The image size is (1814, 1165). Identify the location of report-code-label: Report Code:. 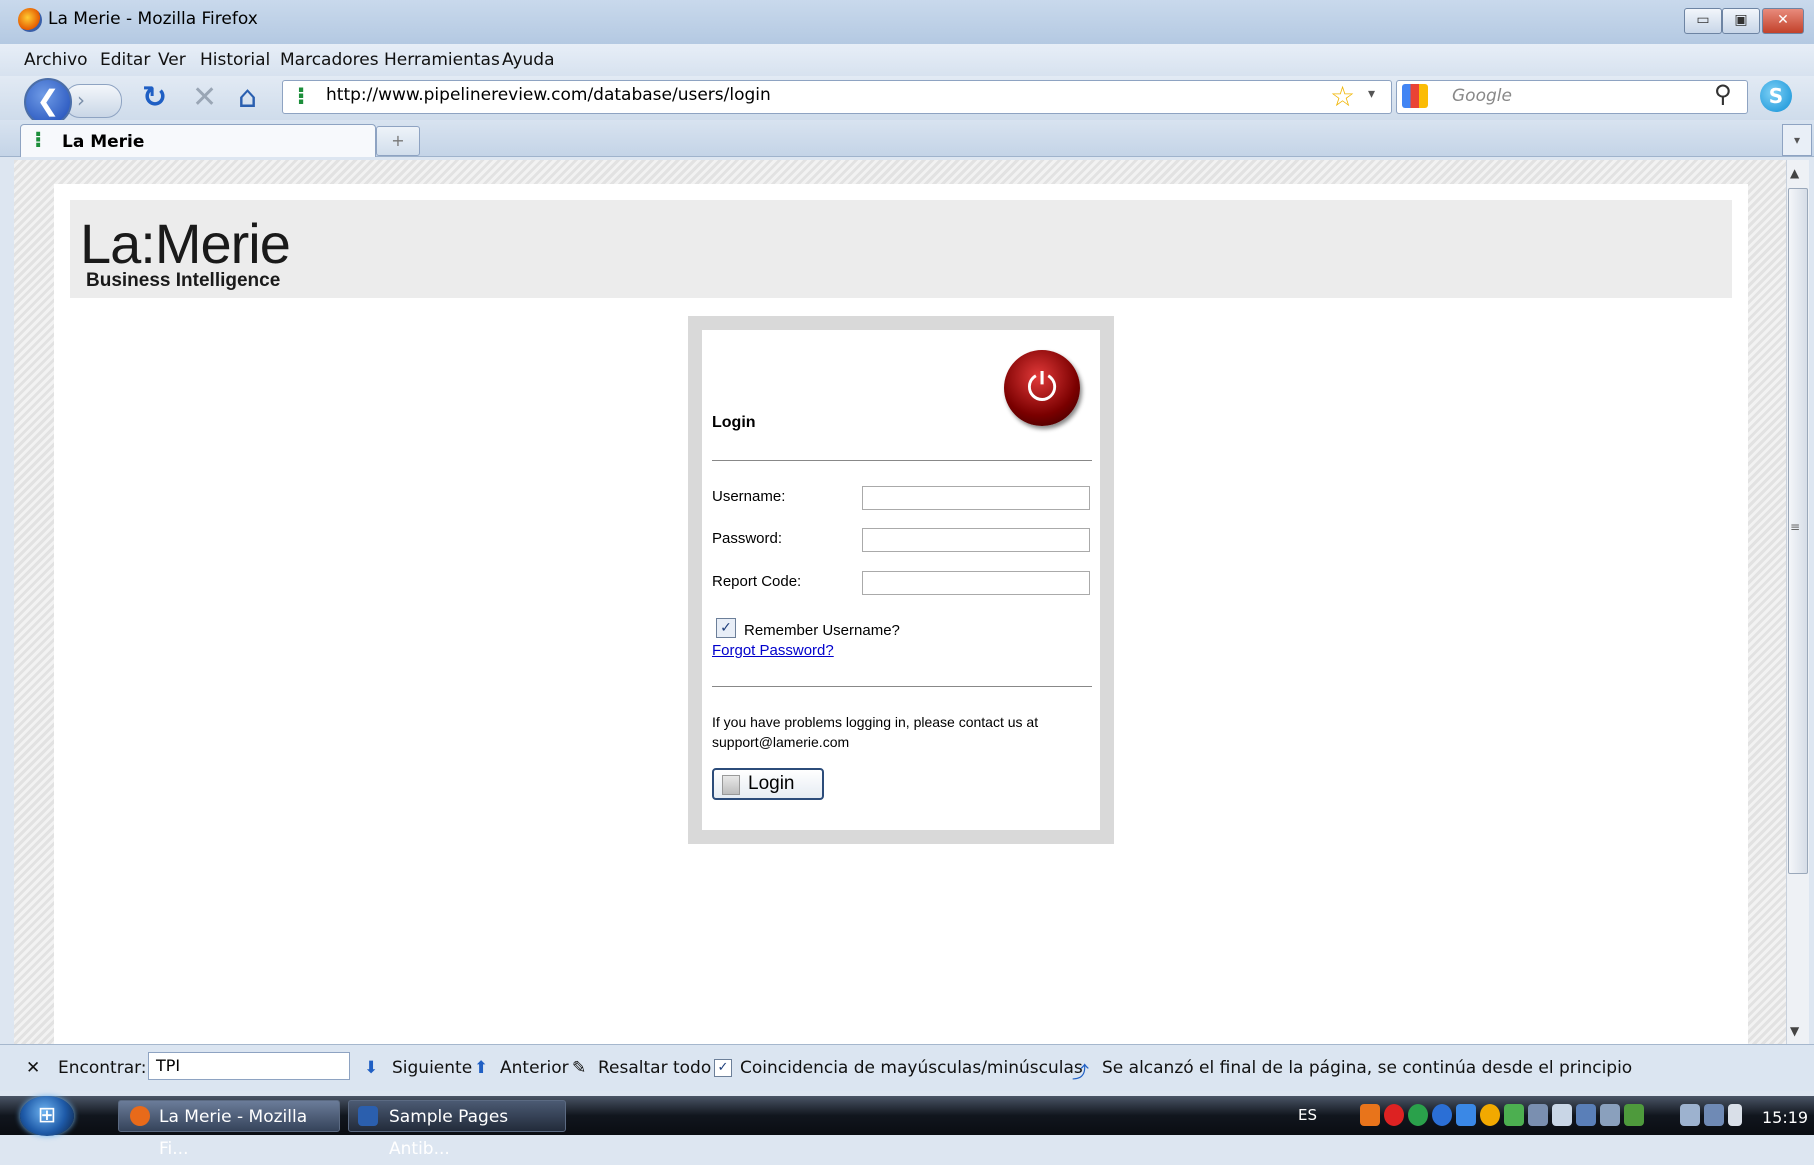
(757, 581).